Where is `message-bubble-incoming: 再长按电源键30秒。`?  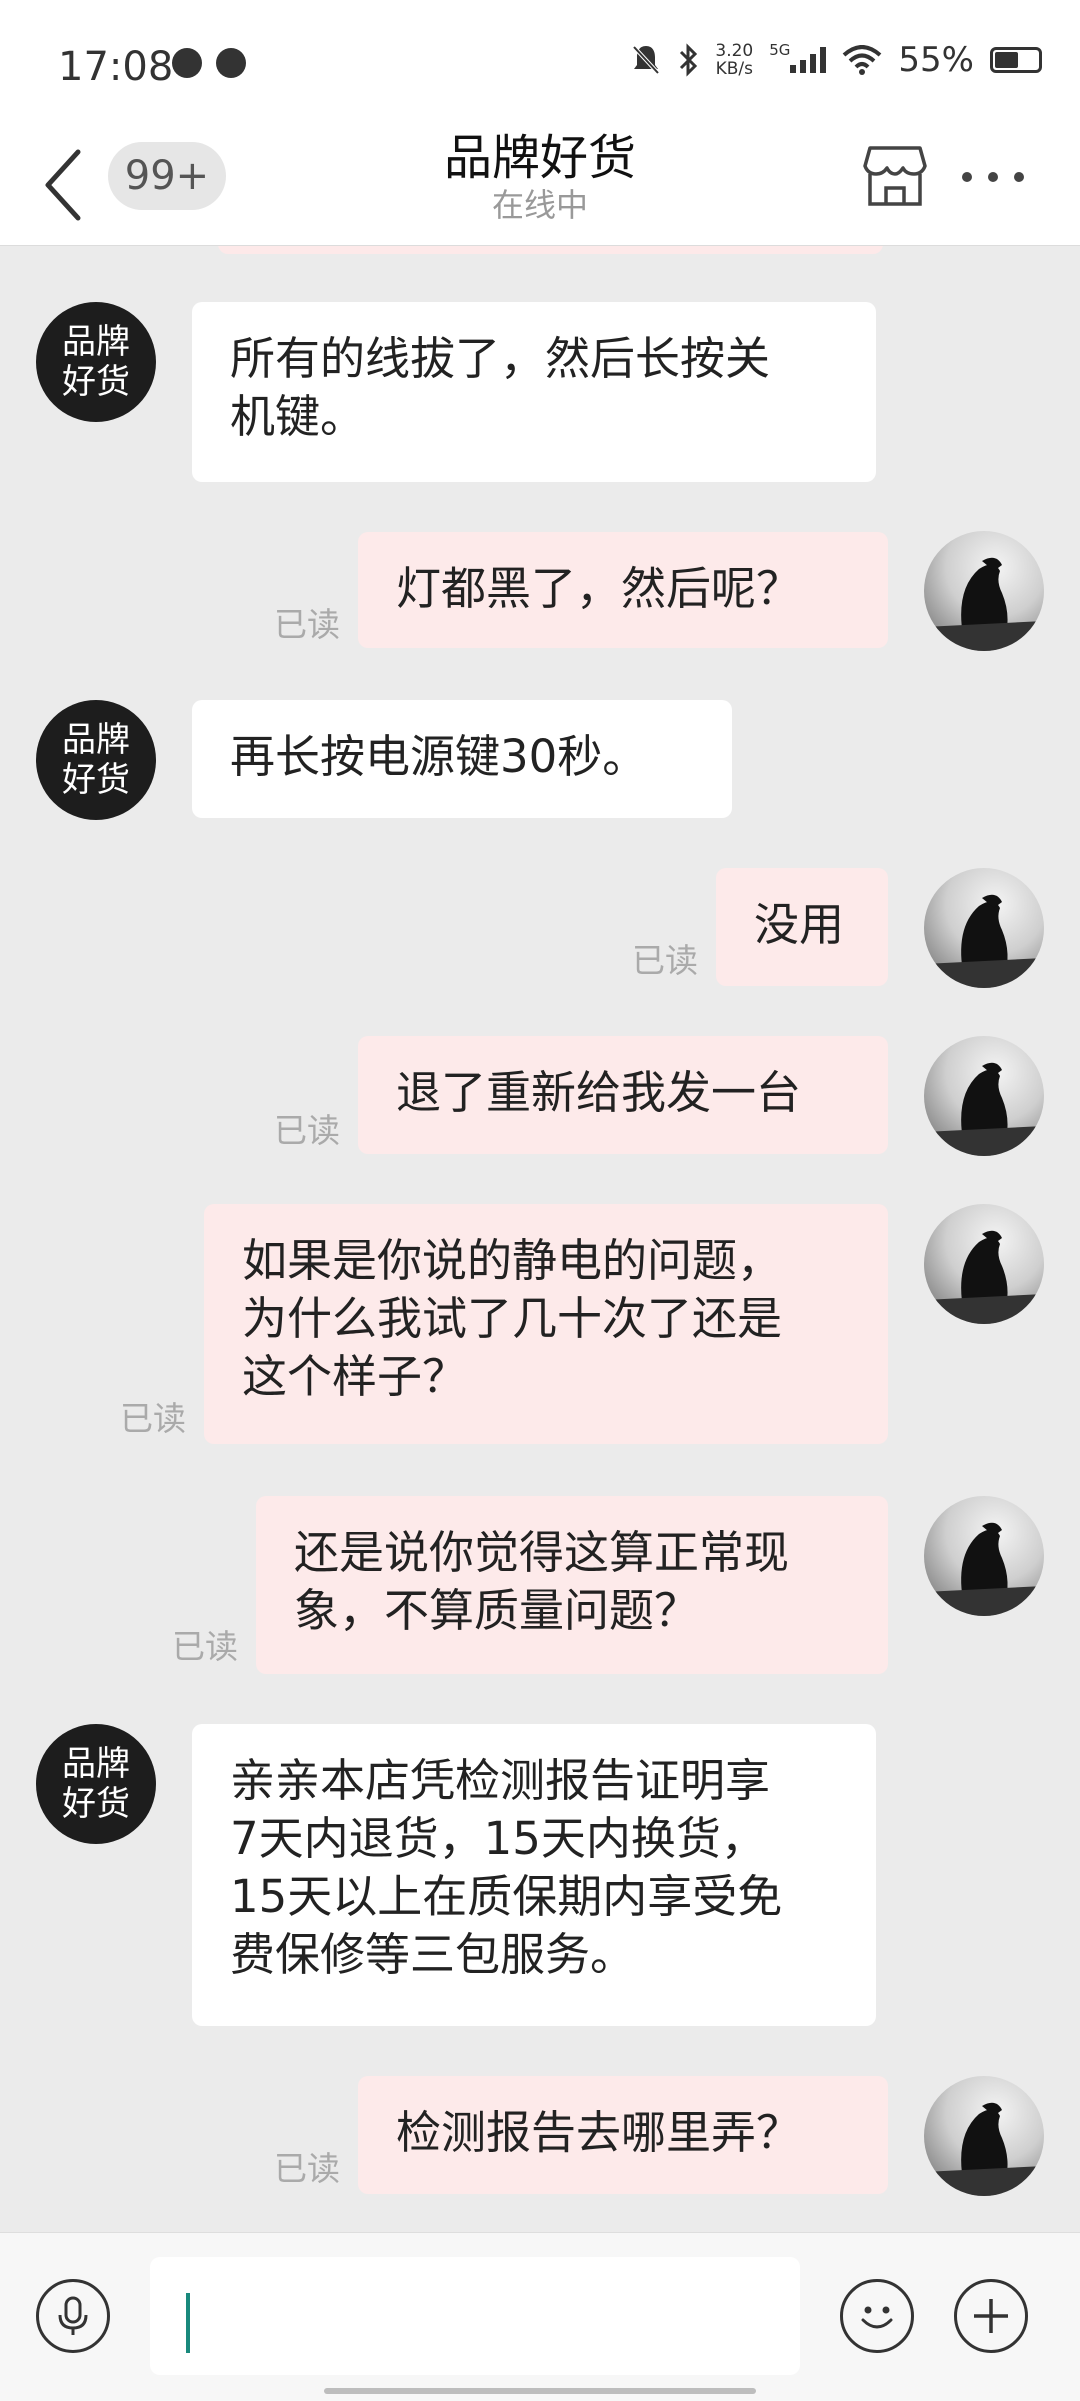
message-bubble-incoming: 再长按电源键30秒。 is located at coordinates (462, 759).